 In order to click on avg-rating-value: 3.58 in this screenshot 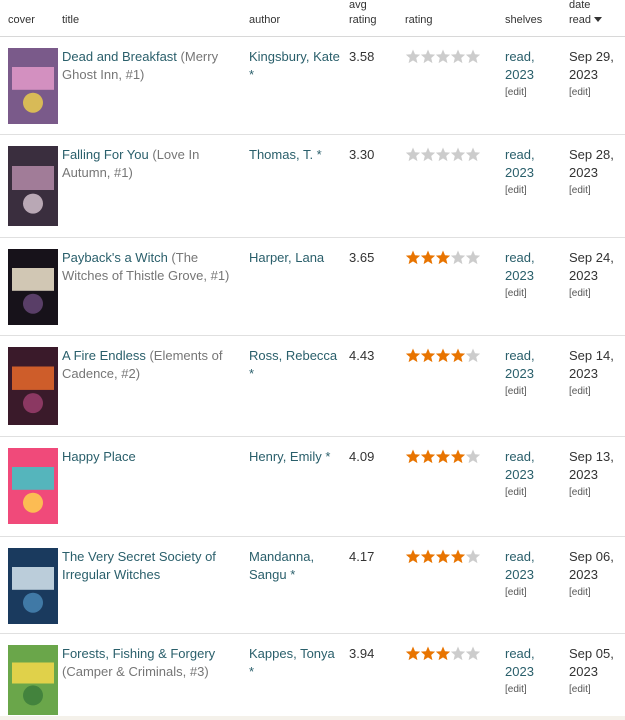, I will do `click(362, 56)`.